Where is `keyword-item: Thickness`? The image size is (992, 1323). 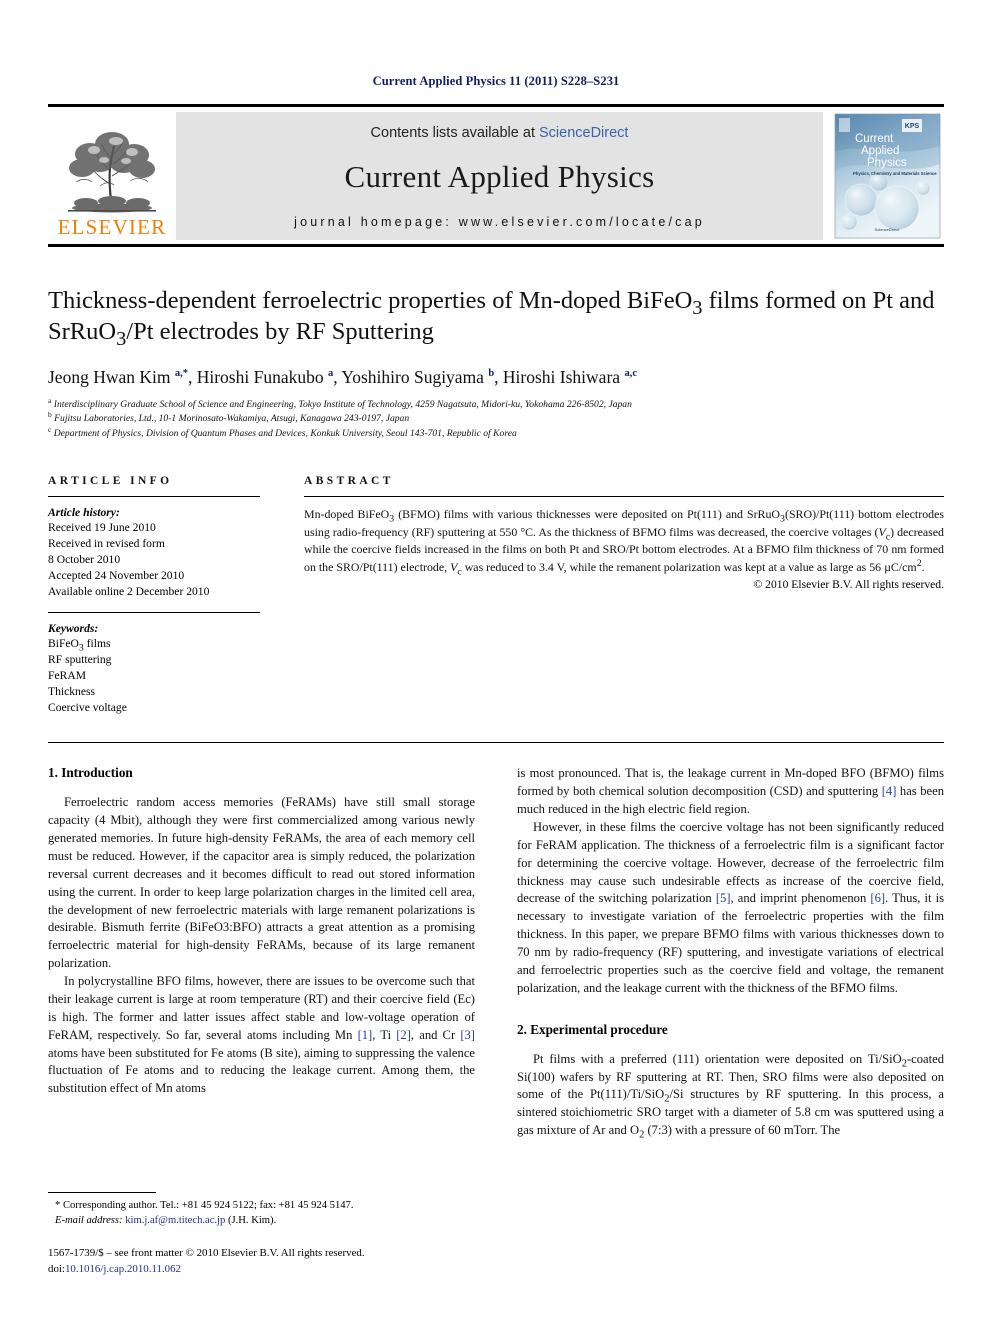 keyword-item: Thickness is located at coordinates (72, 692).